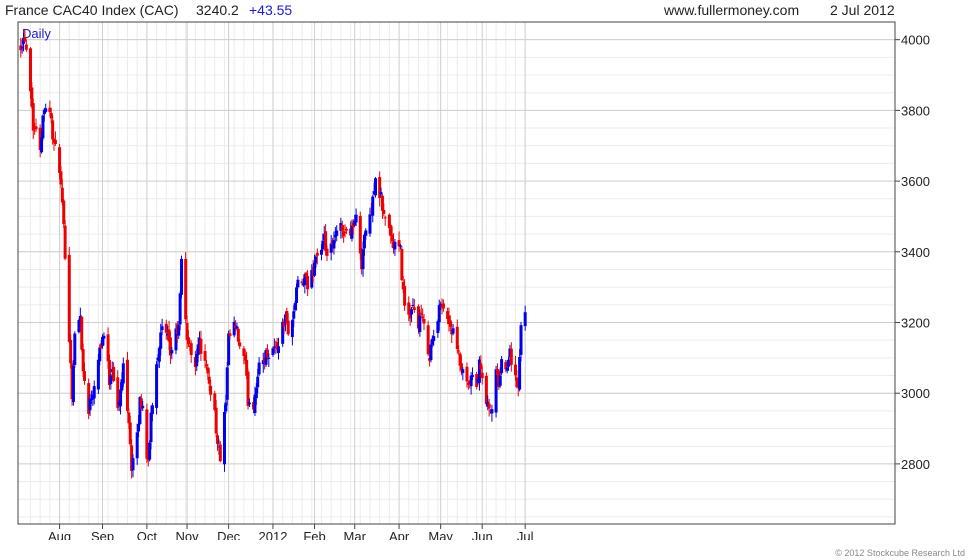 The image size is (980, 560). What do you see at coordinates (915, 464) in the screenshot?
I see `y-tick-label: 2800` at bounding box center [915, 464].